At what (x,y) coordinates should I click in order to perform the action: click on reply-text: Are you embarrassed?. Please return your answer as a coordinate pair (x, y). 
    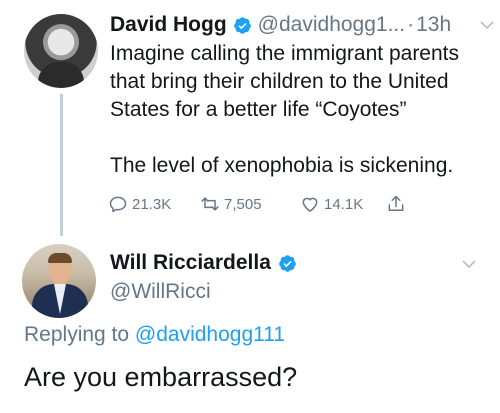
    Looking at the image, I should click on (161, 377).